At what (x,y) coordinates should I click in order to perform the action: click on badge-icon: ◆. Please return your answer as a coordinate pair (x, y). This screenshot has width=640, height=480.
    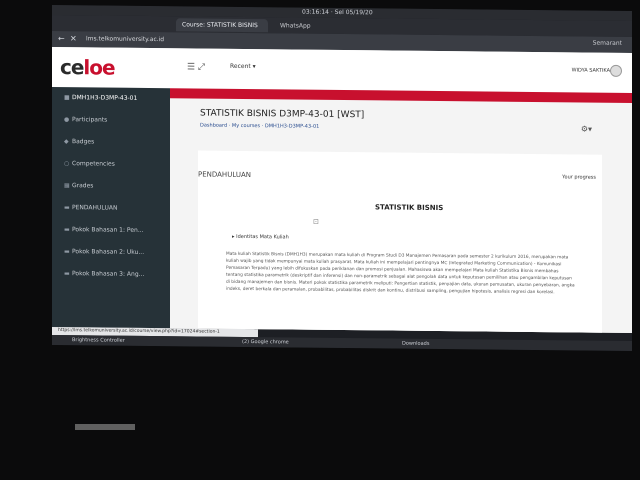
    Looking at the image, I should click on (66, 142).